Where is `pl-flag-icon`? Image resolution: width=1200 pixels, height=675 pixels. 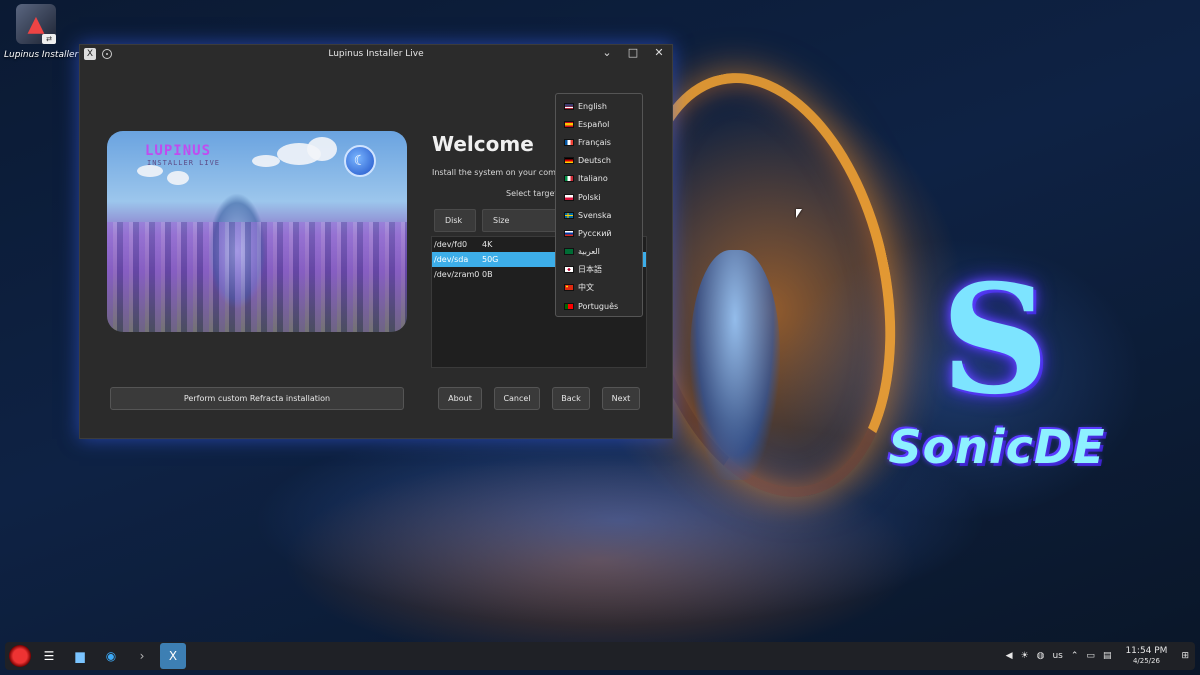
pl-flag-icon is located at coordinates (569, 197).